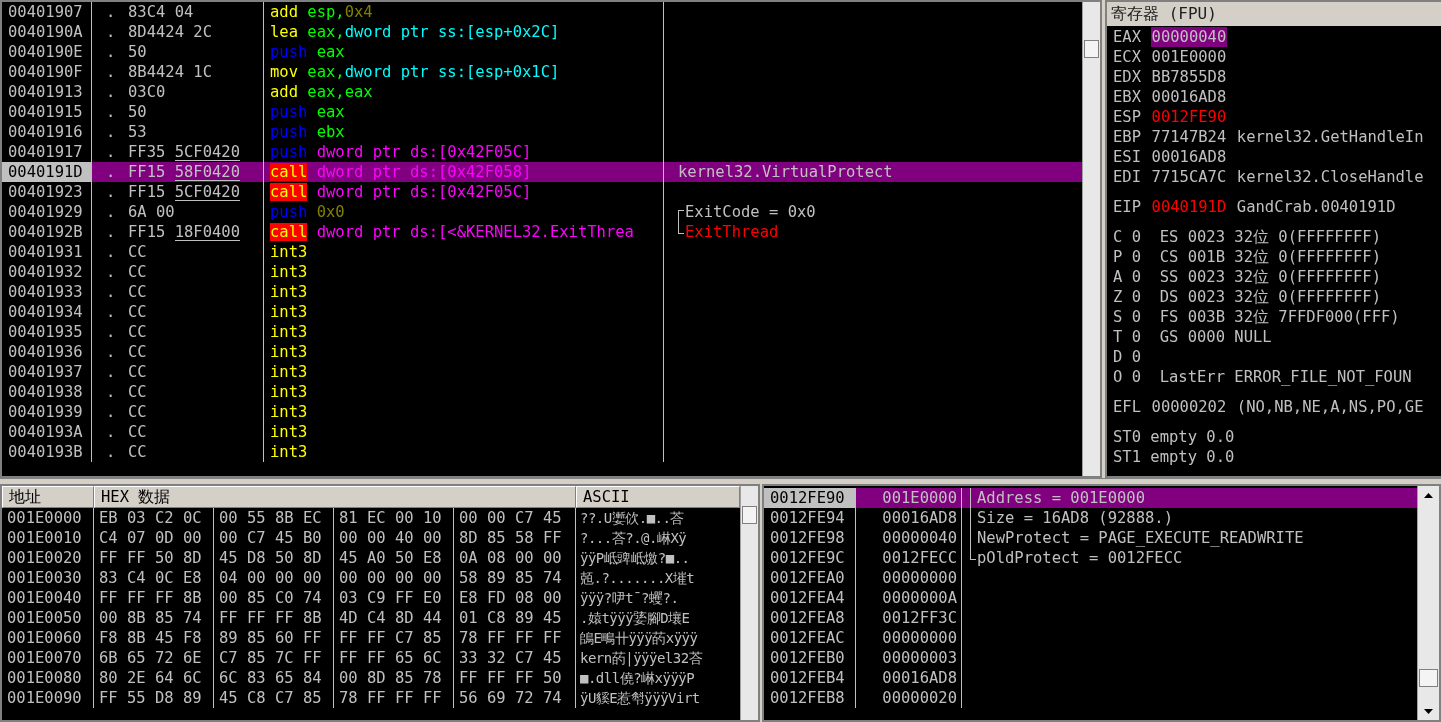  Describe the element at coordinates (909, 518) in the screenshot. I see `value-cell: 00016AD8` at that location.